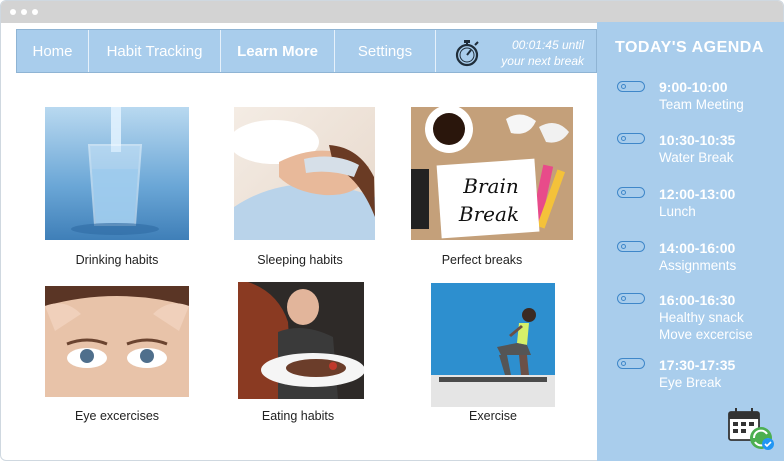 This screenshot has width=784, height=461. I want to click on break-timer: 00:01:45 until your next break, so click(516, 51).